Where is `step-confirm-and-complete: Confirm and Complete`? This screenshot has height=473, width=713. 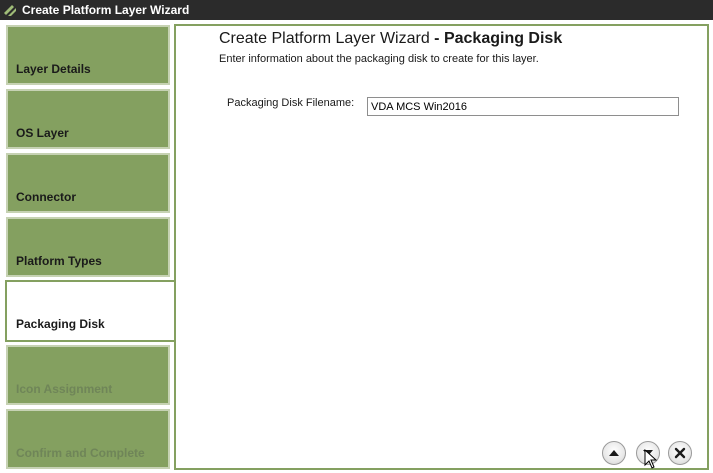
step-confirm-and-complete: Confirm and Complete is located at coordinates (88, 439).